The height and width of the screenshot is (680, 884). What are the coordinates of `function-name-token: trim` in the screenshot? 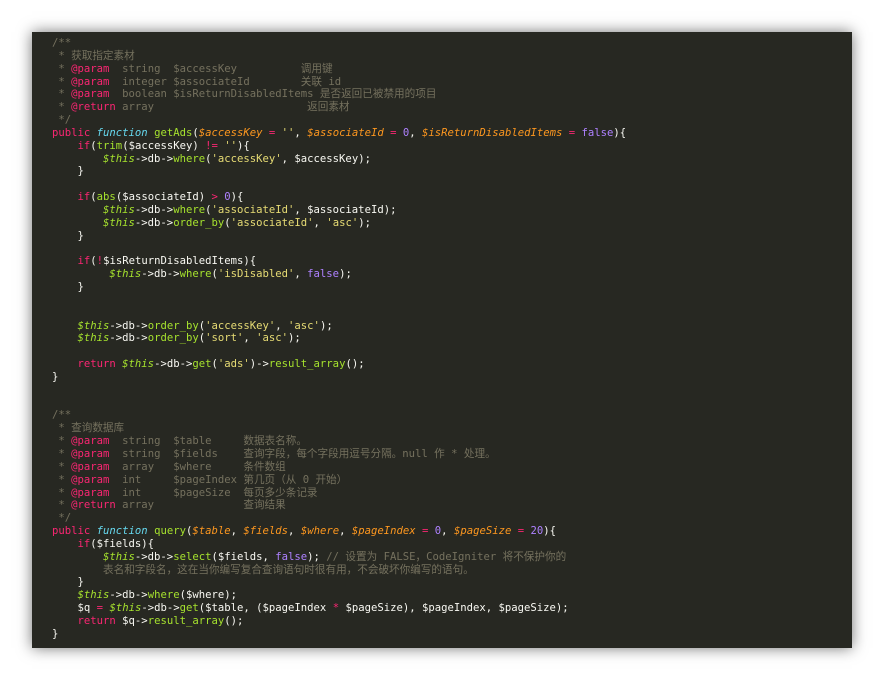 It's located at (109, 145).